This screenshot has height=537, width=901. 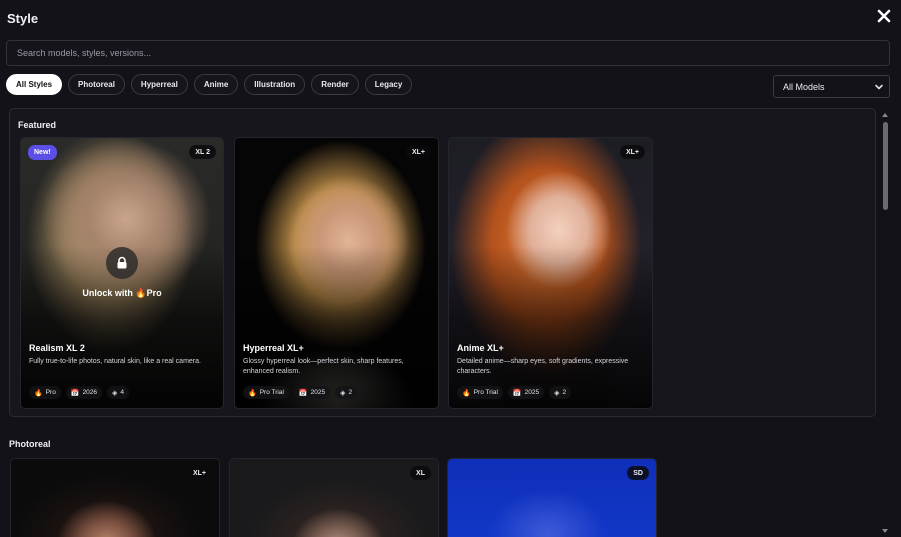 What do you see at coordinates (804, 86) in the screenshot?
I see `model-select-value: All Models` at bounding box center [804, 86].